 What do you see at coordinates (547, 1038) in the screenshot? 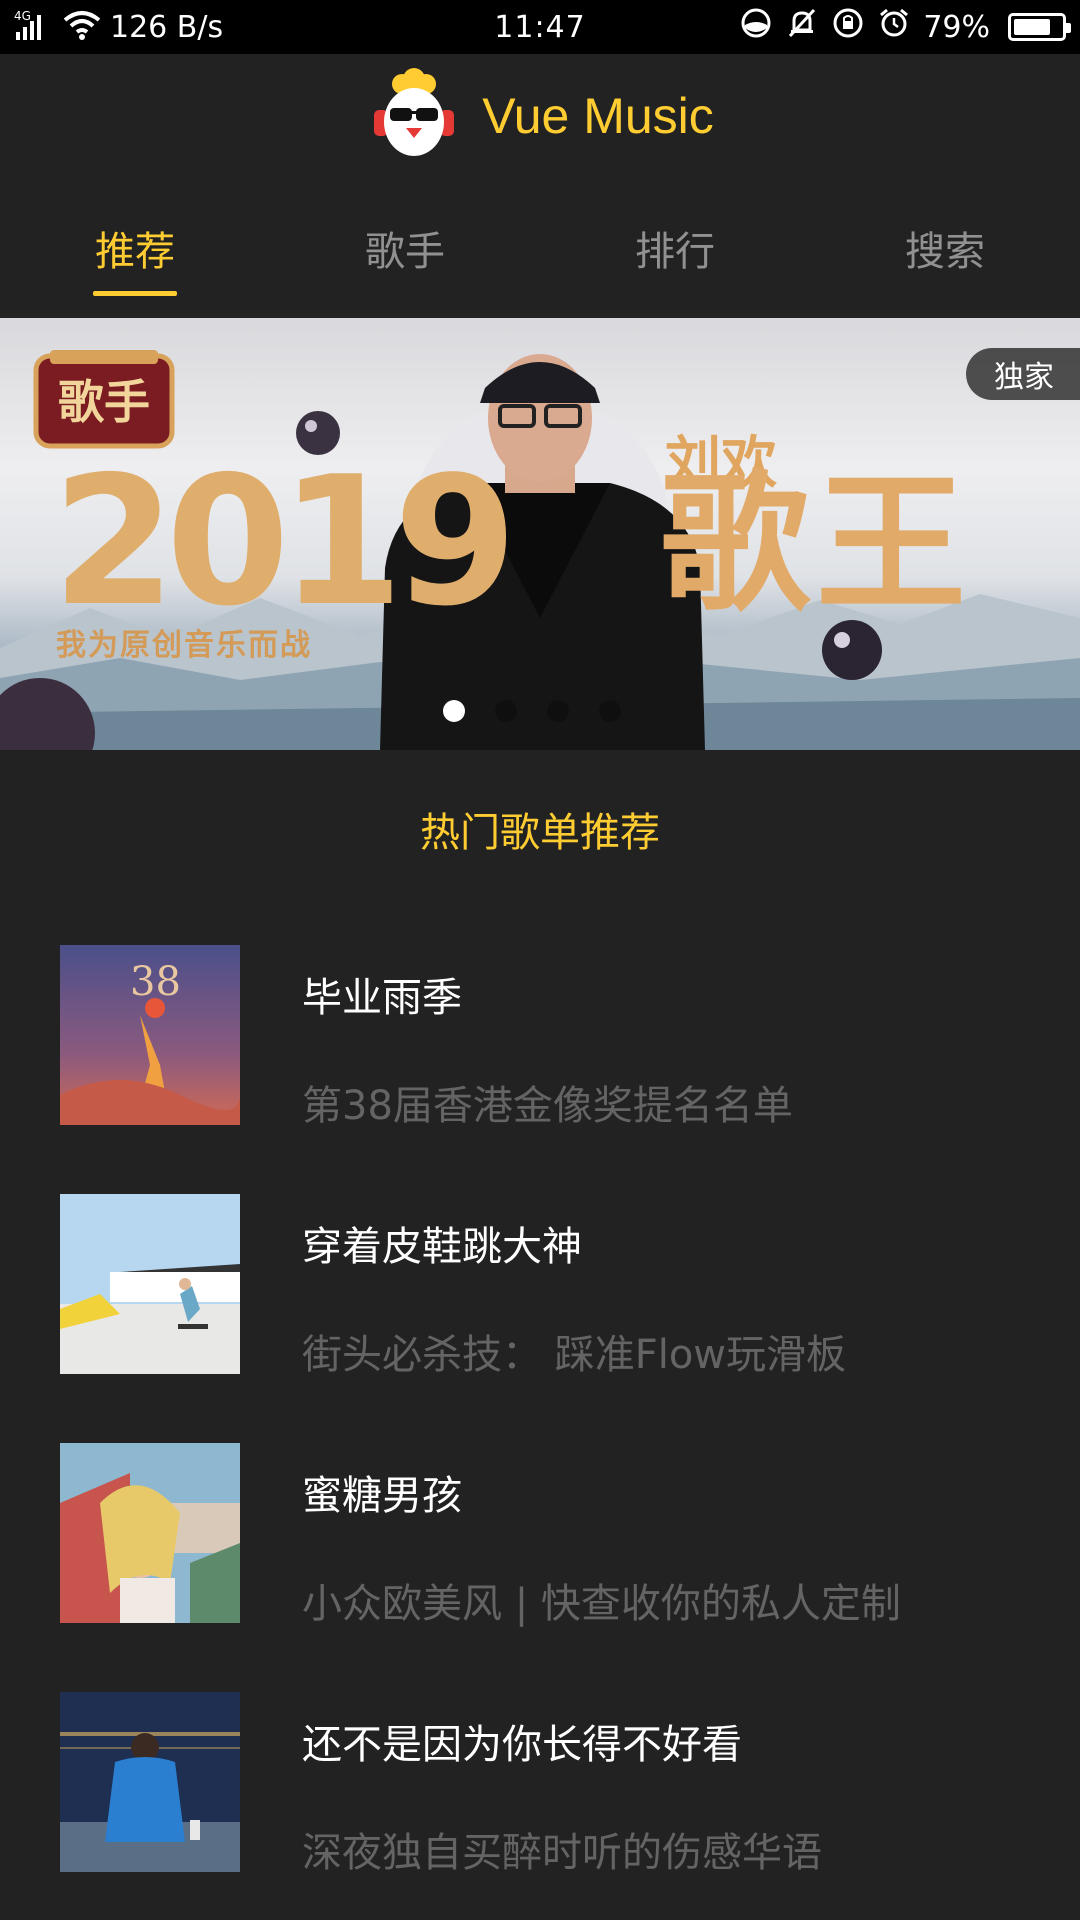
I see `playlist-info: 毕业雨季 第38届香港金像奖提名名单` at bounding box center [547, 1038].